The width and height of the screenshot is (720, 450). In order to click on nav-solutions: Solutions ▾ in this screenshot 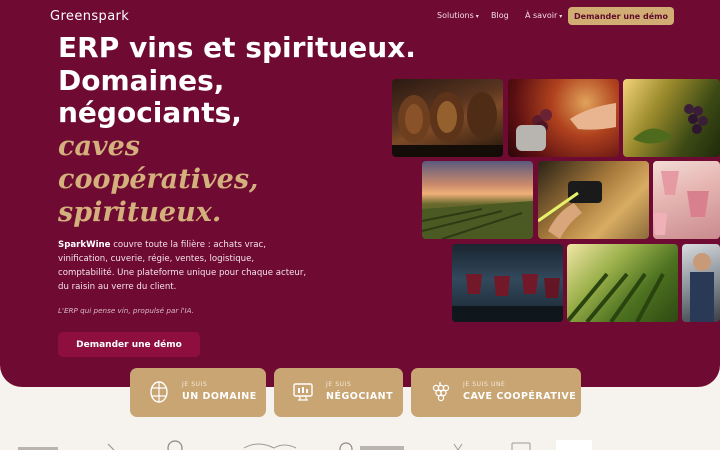, I will do `click(458, 15)`.